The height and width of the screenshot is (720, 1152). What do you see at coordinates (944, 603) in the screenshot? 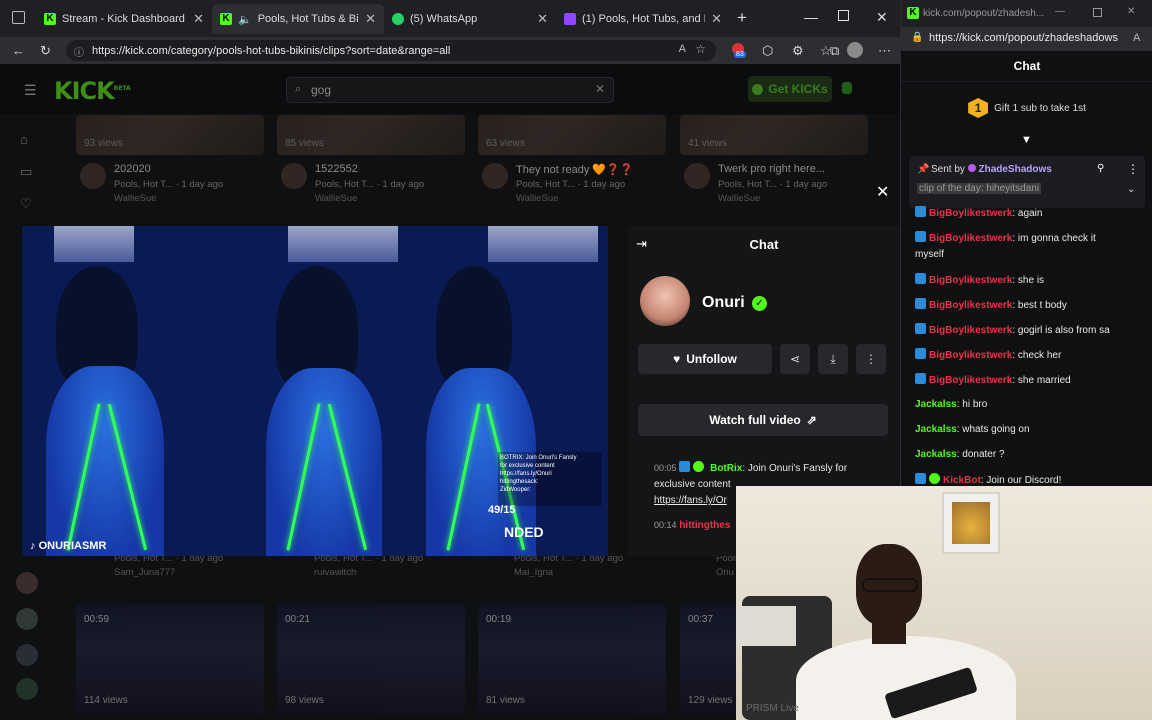
I see `webcam-overlay: PRISM Live` at bounding box center [944, 603].